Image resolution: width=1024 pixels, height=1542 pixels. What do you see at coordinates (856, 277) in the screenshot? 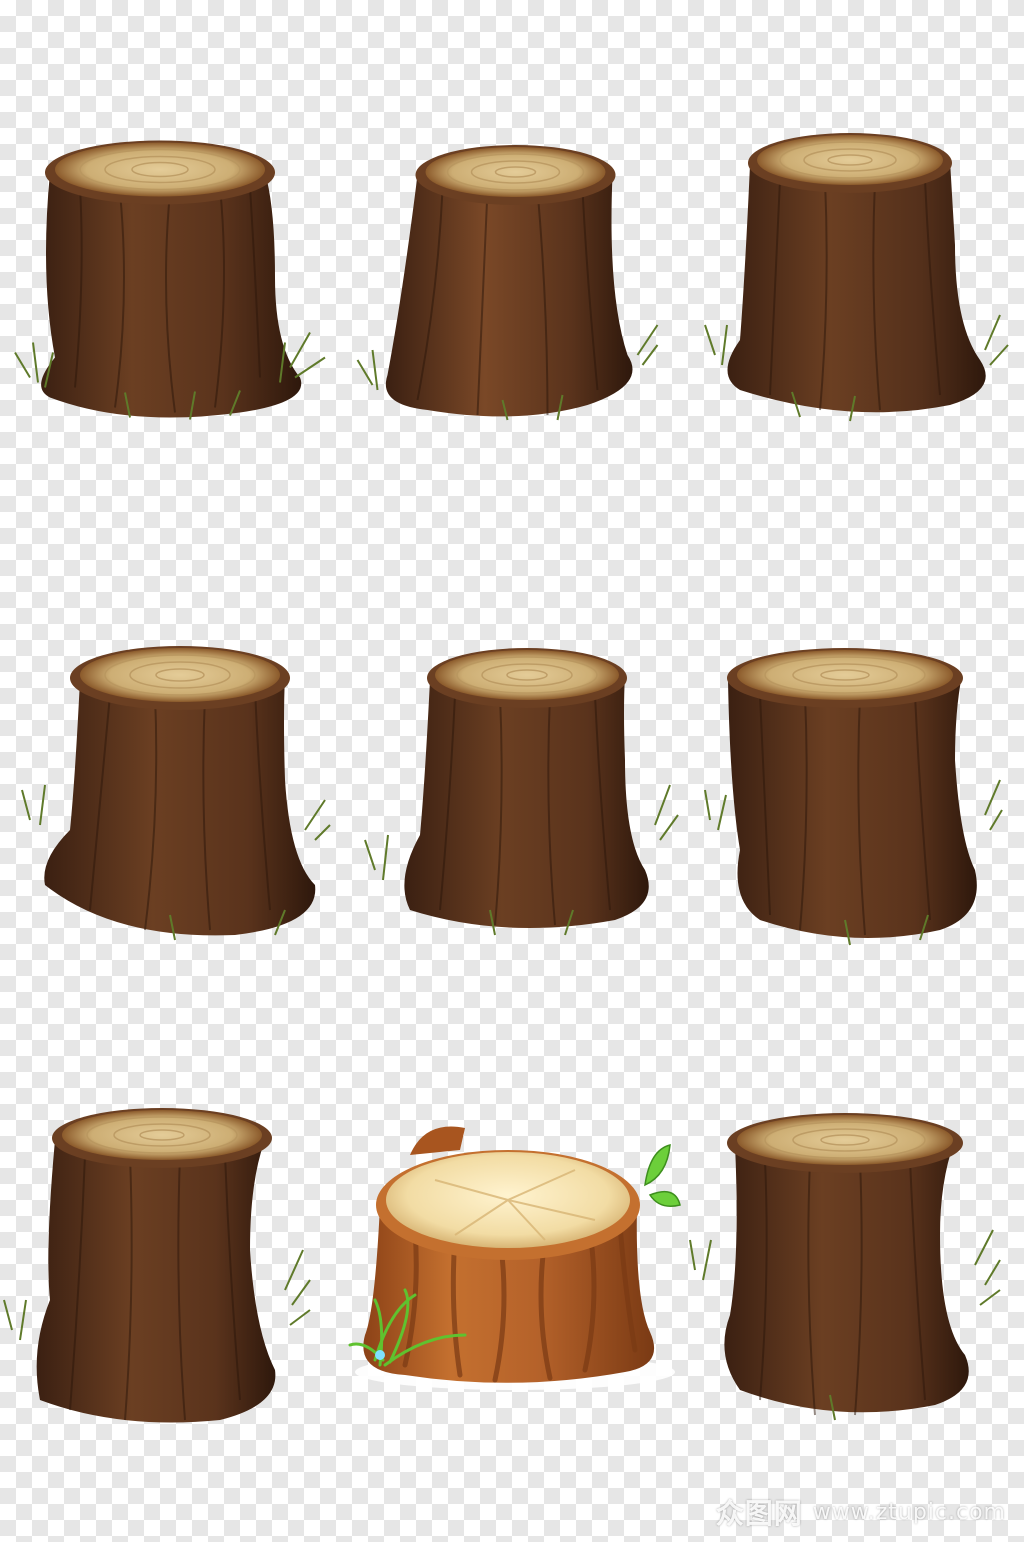
I see `tree-stump-3-graphic` at bounding box center [856, 277].